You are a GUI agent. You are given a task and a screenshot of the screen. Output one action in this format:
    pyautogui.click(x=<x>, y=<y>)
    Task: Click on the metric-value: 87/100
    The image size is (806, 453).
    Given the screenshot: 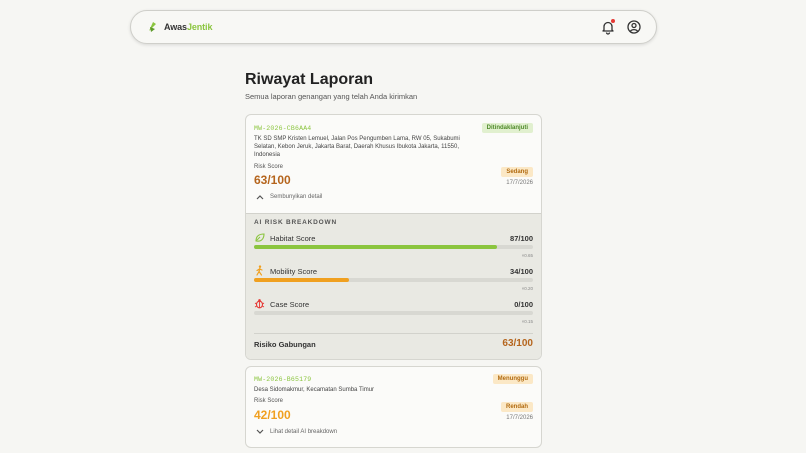 What is the action you would take?
    pyautogui.click(x=521, y=238)
    